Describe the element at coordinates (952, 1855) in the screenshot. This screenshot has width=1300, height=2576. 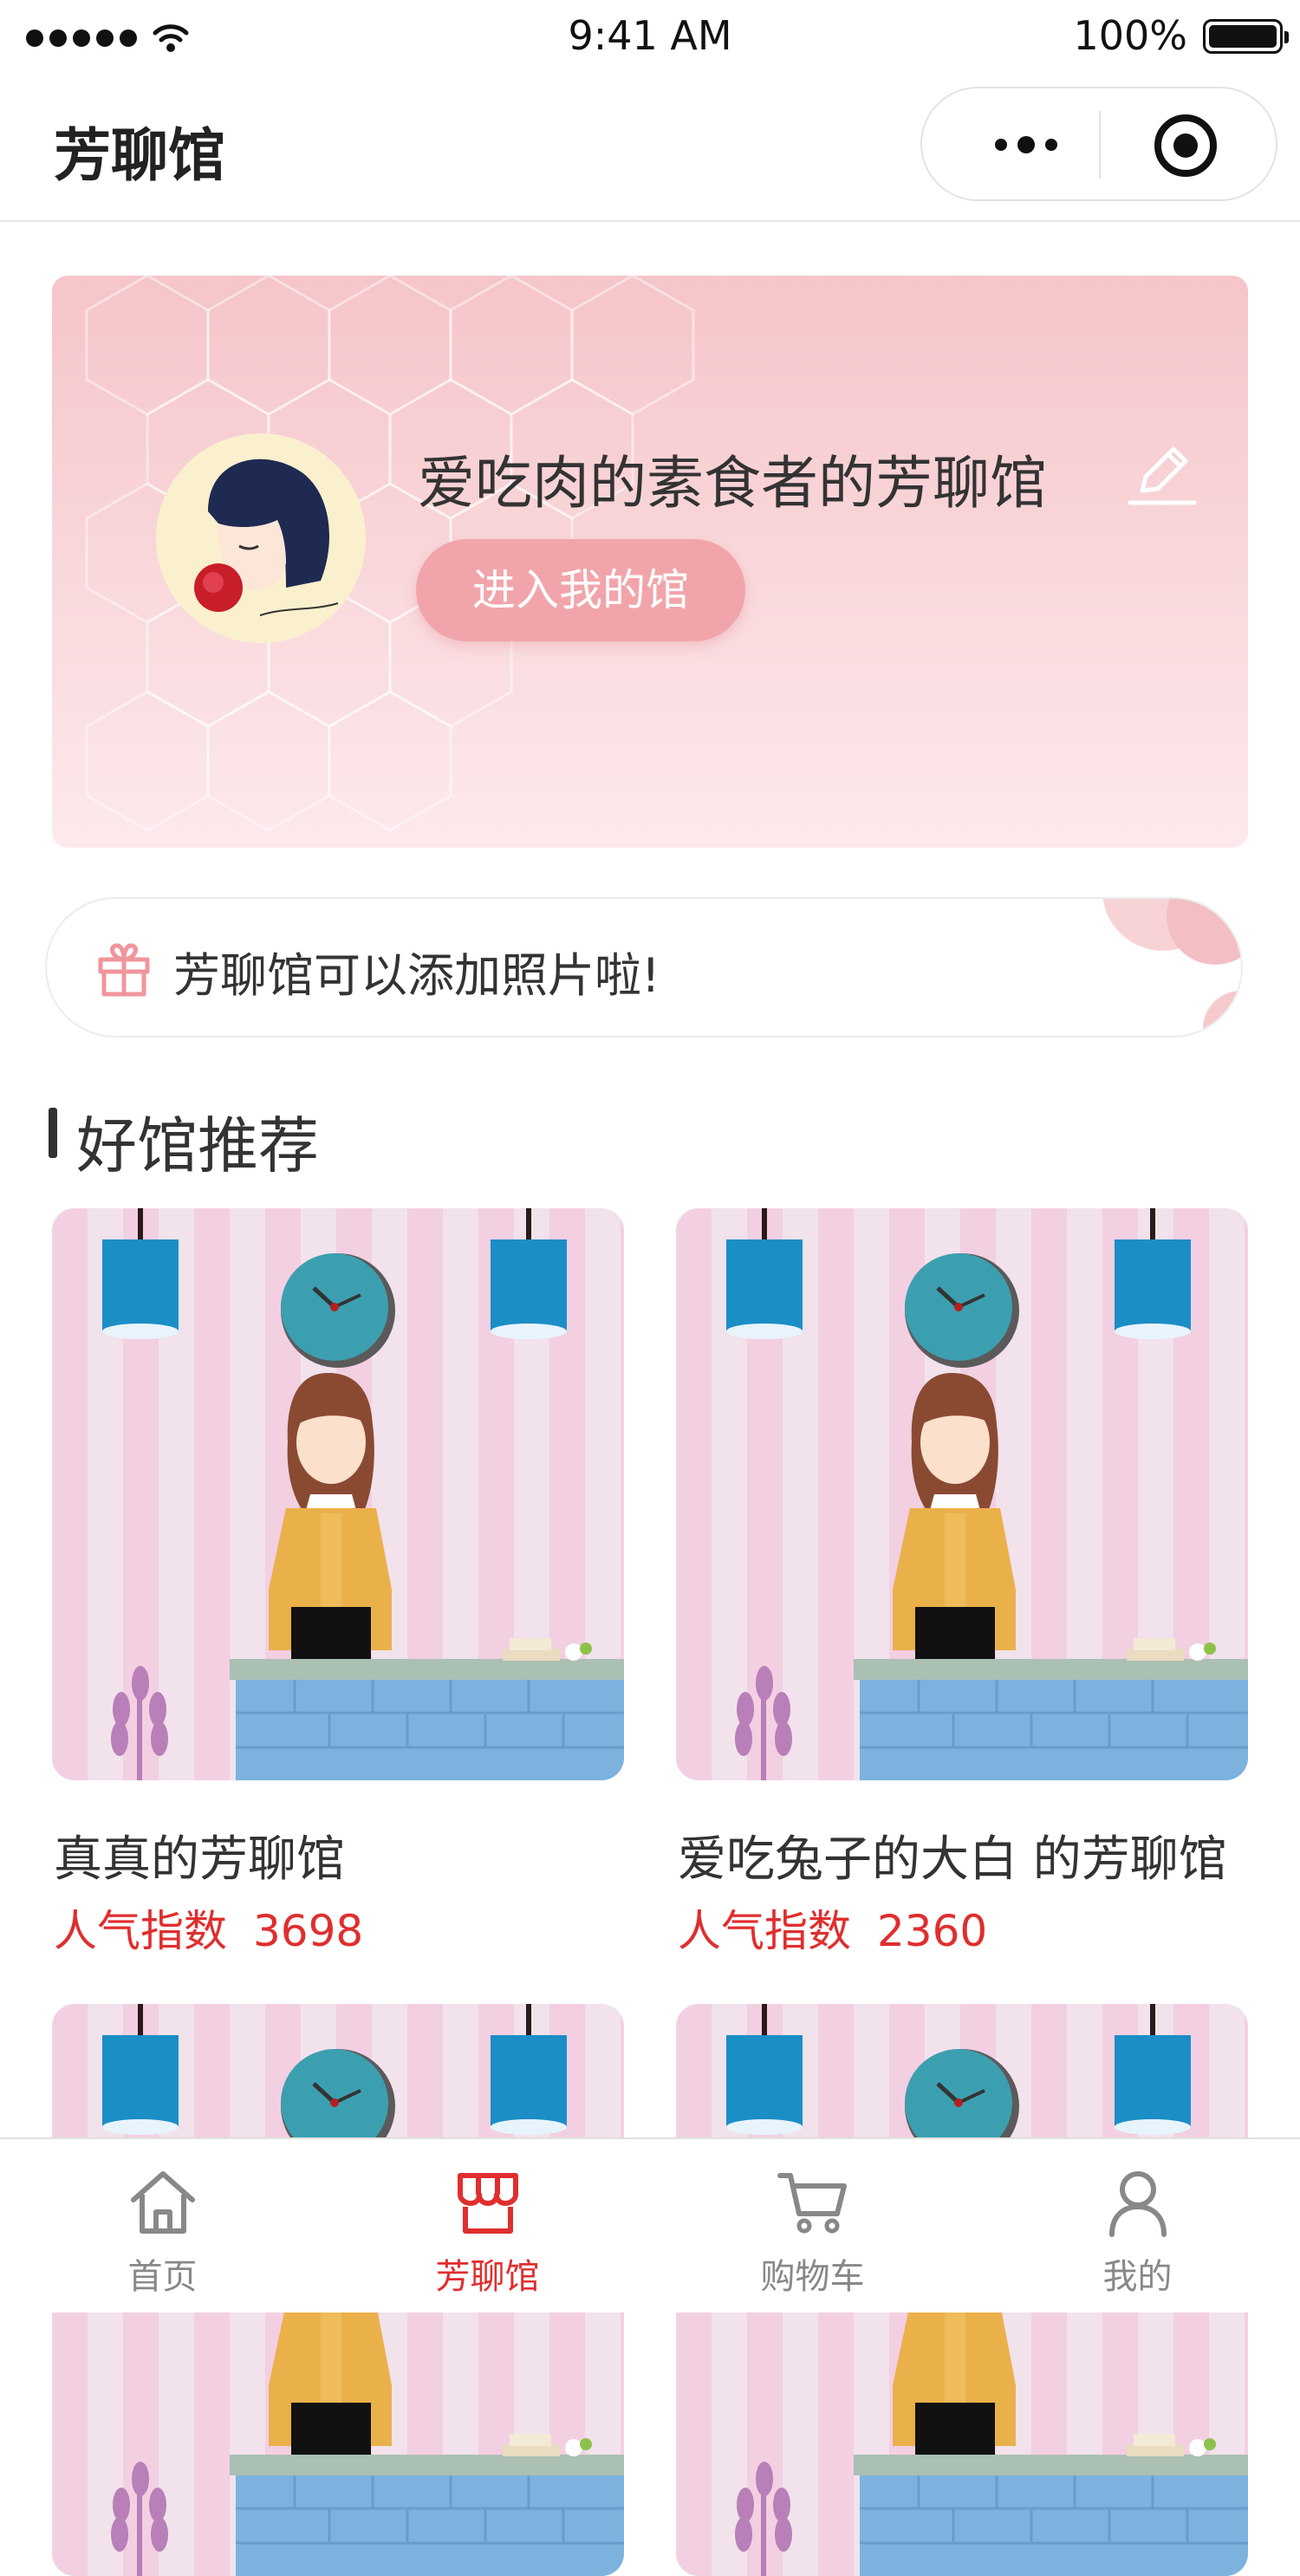
I see `hall-card-name: 爱吃兔子的大白 的芳聊馆` at that location.